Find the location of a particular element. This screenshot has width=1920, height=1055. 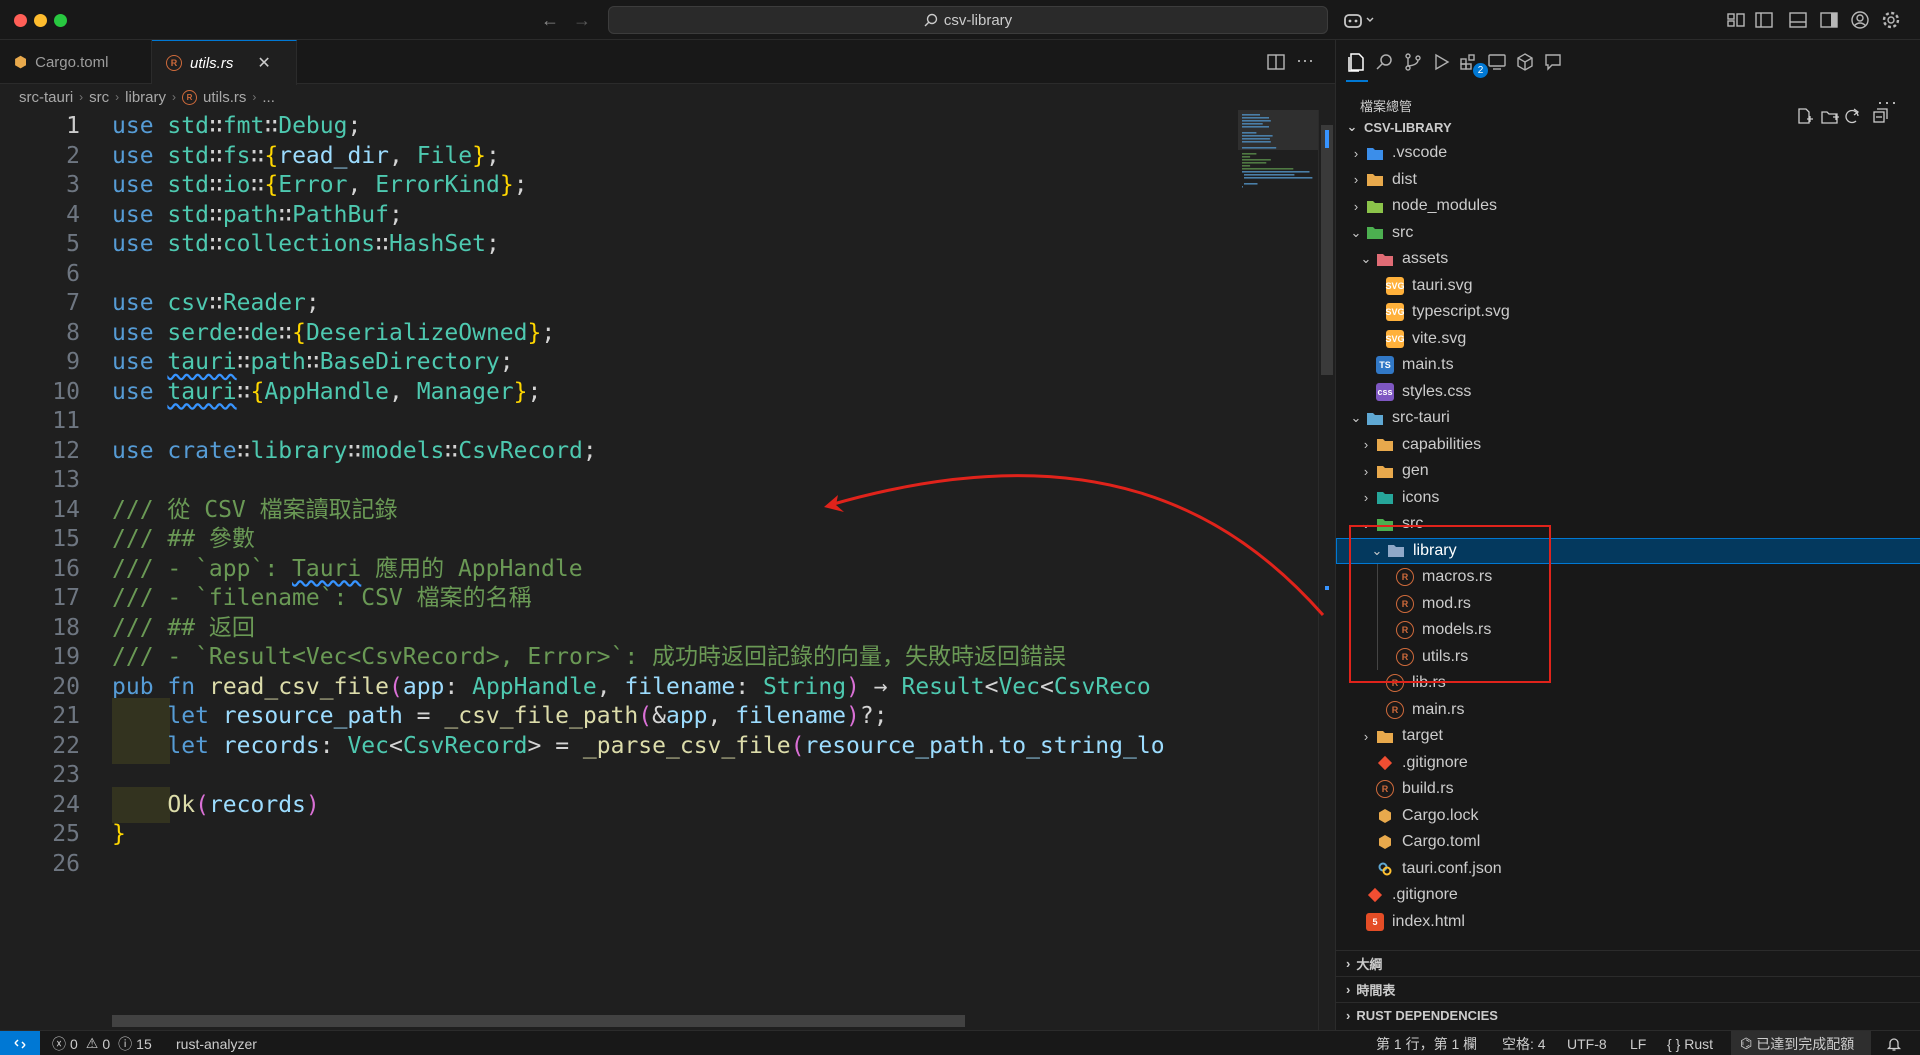

section-rust-dependencies: › RUST DEPENDENCIES is located at coordinates (1628, 1015).